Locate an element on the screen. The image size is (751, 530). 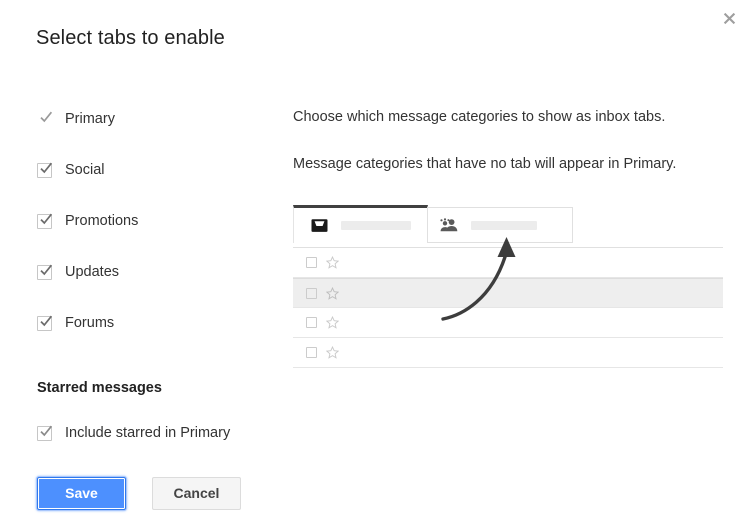
checkbox-forums is located at coordinates (45, 322).